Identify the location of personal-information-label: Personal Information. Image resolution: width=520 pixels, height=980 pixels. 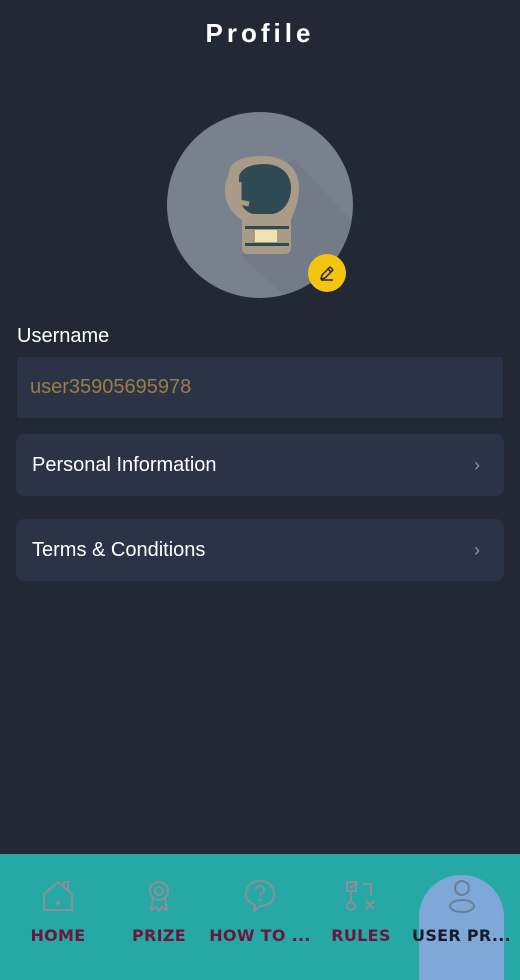
(124, 464).